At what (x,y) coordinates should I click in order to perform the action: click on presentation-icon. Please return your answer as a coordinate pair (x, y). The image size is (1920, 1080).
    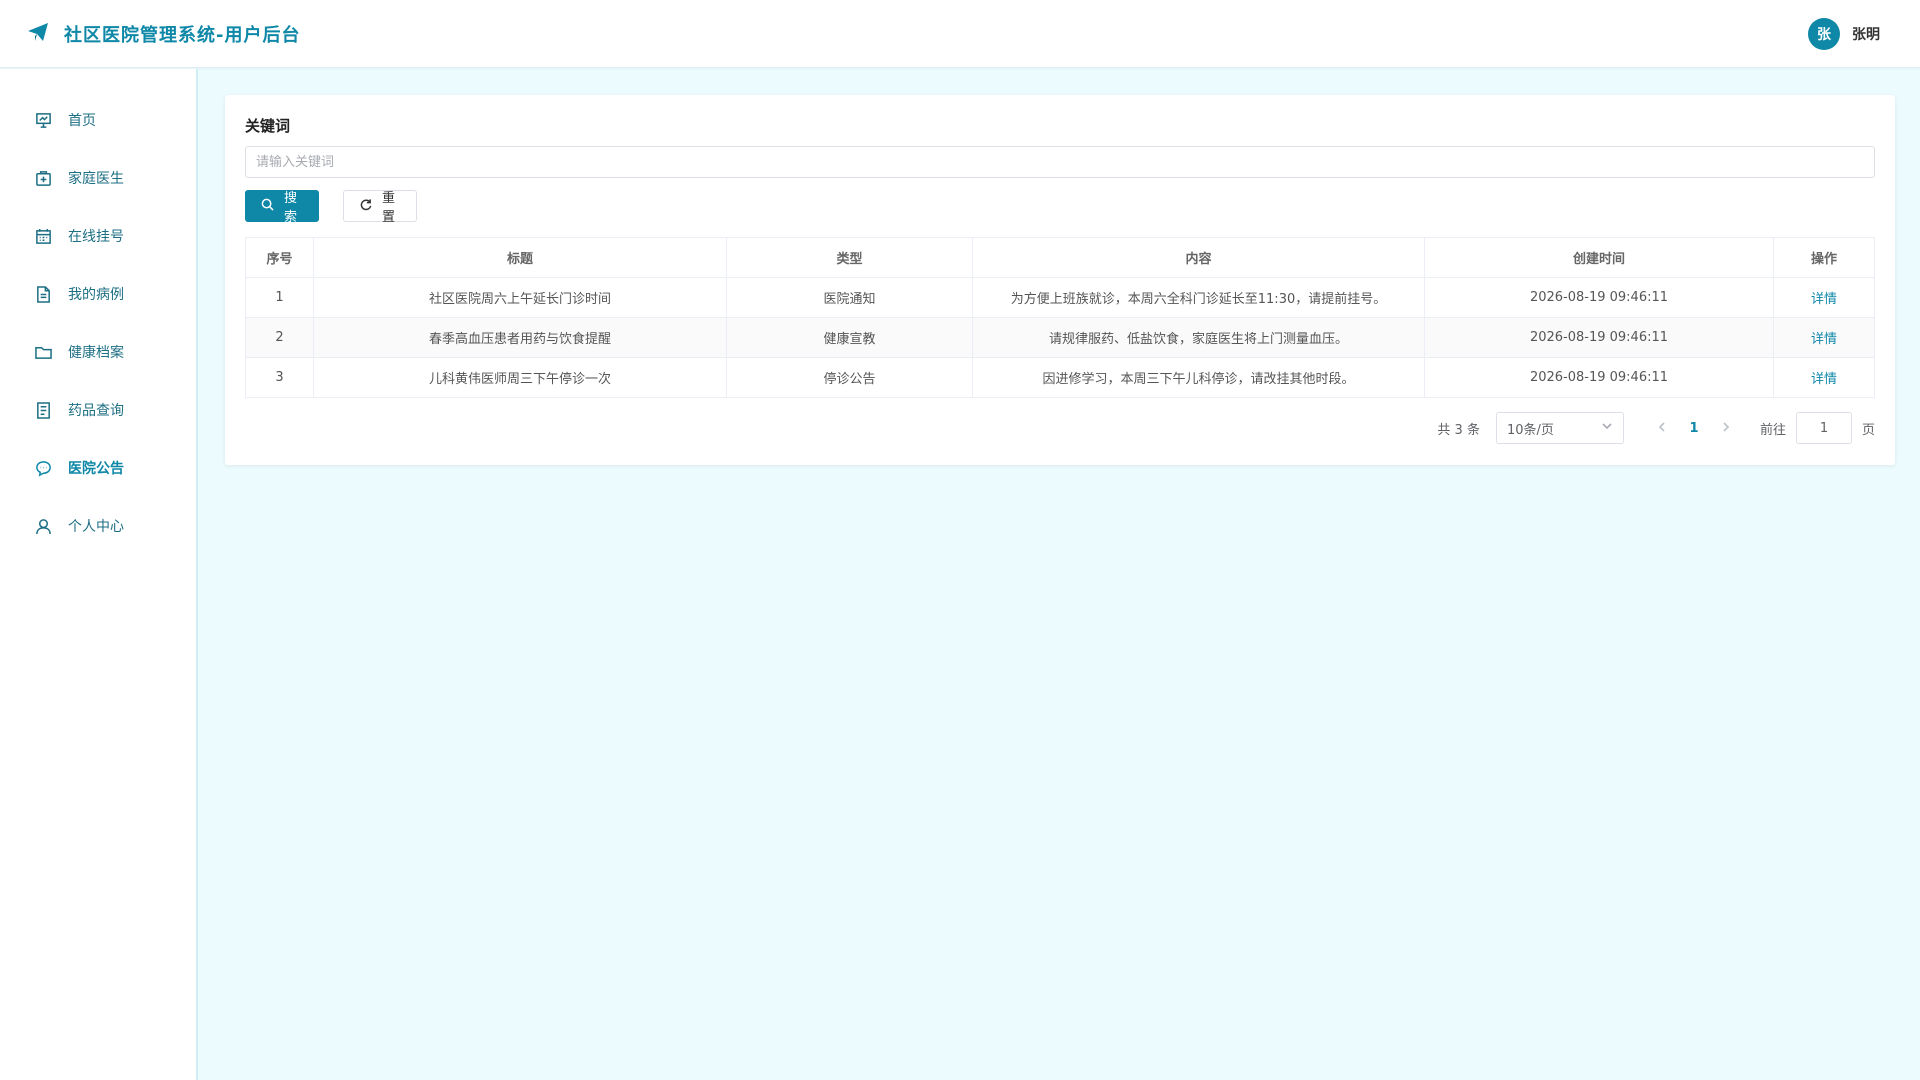
    Looking at the image, I should click on (43, 120).